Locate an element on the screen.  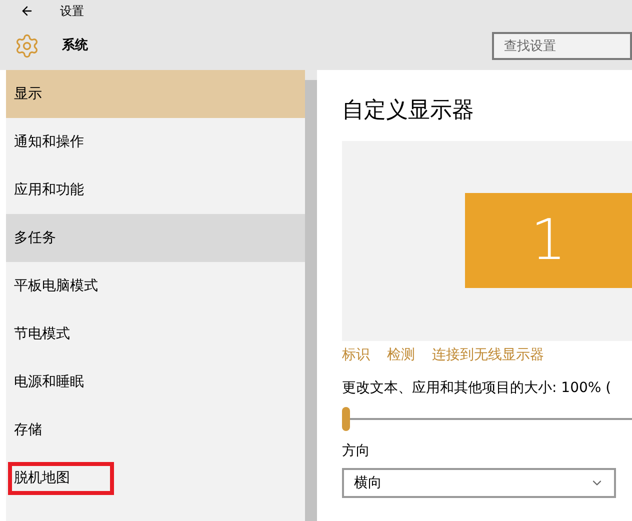
window-title: 设置 is located at coordinates (72, 11).